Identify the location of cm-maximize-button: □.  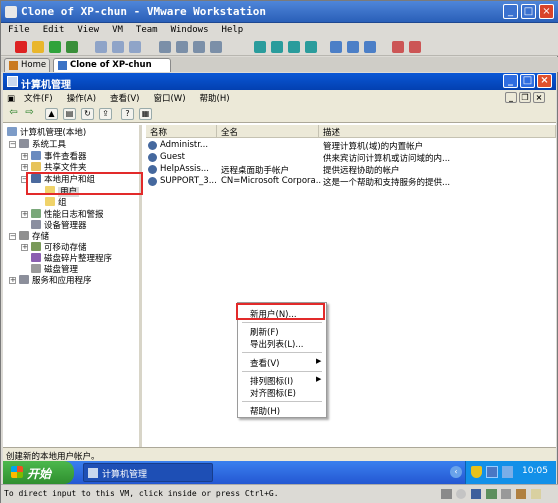
(527, 81).